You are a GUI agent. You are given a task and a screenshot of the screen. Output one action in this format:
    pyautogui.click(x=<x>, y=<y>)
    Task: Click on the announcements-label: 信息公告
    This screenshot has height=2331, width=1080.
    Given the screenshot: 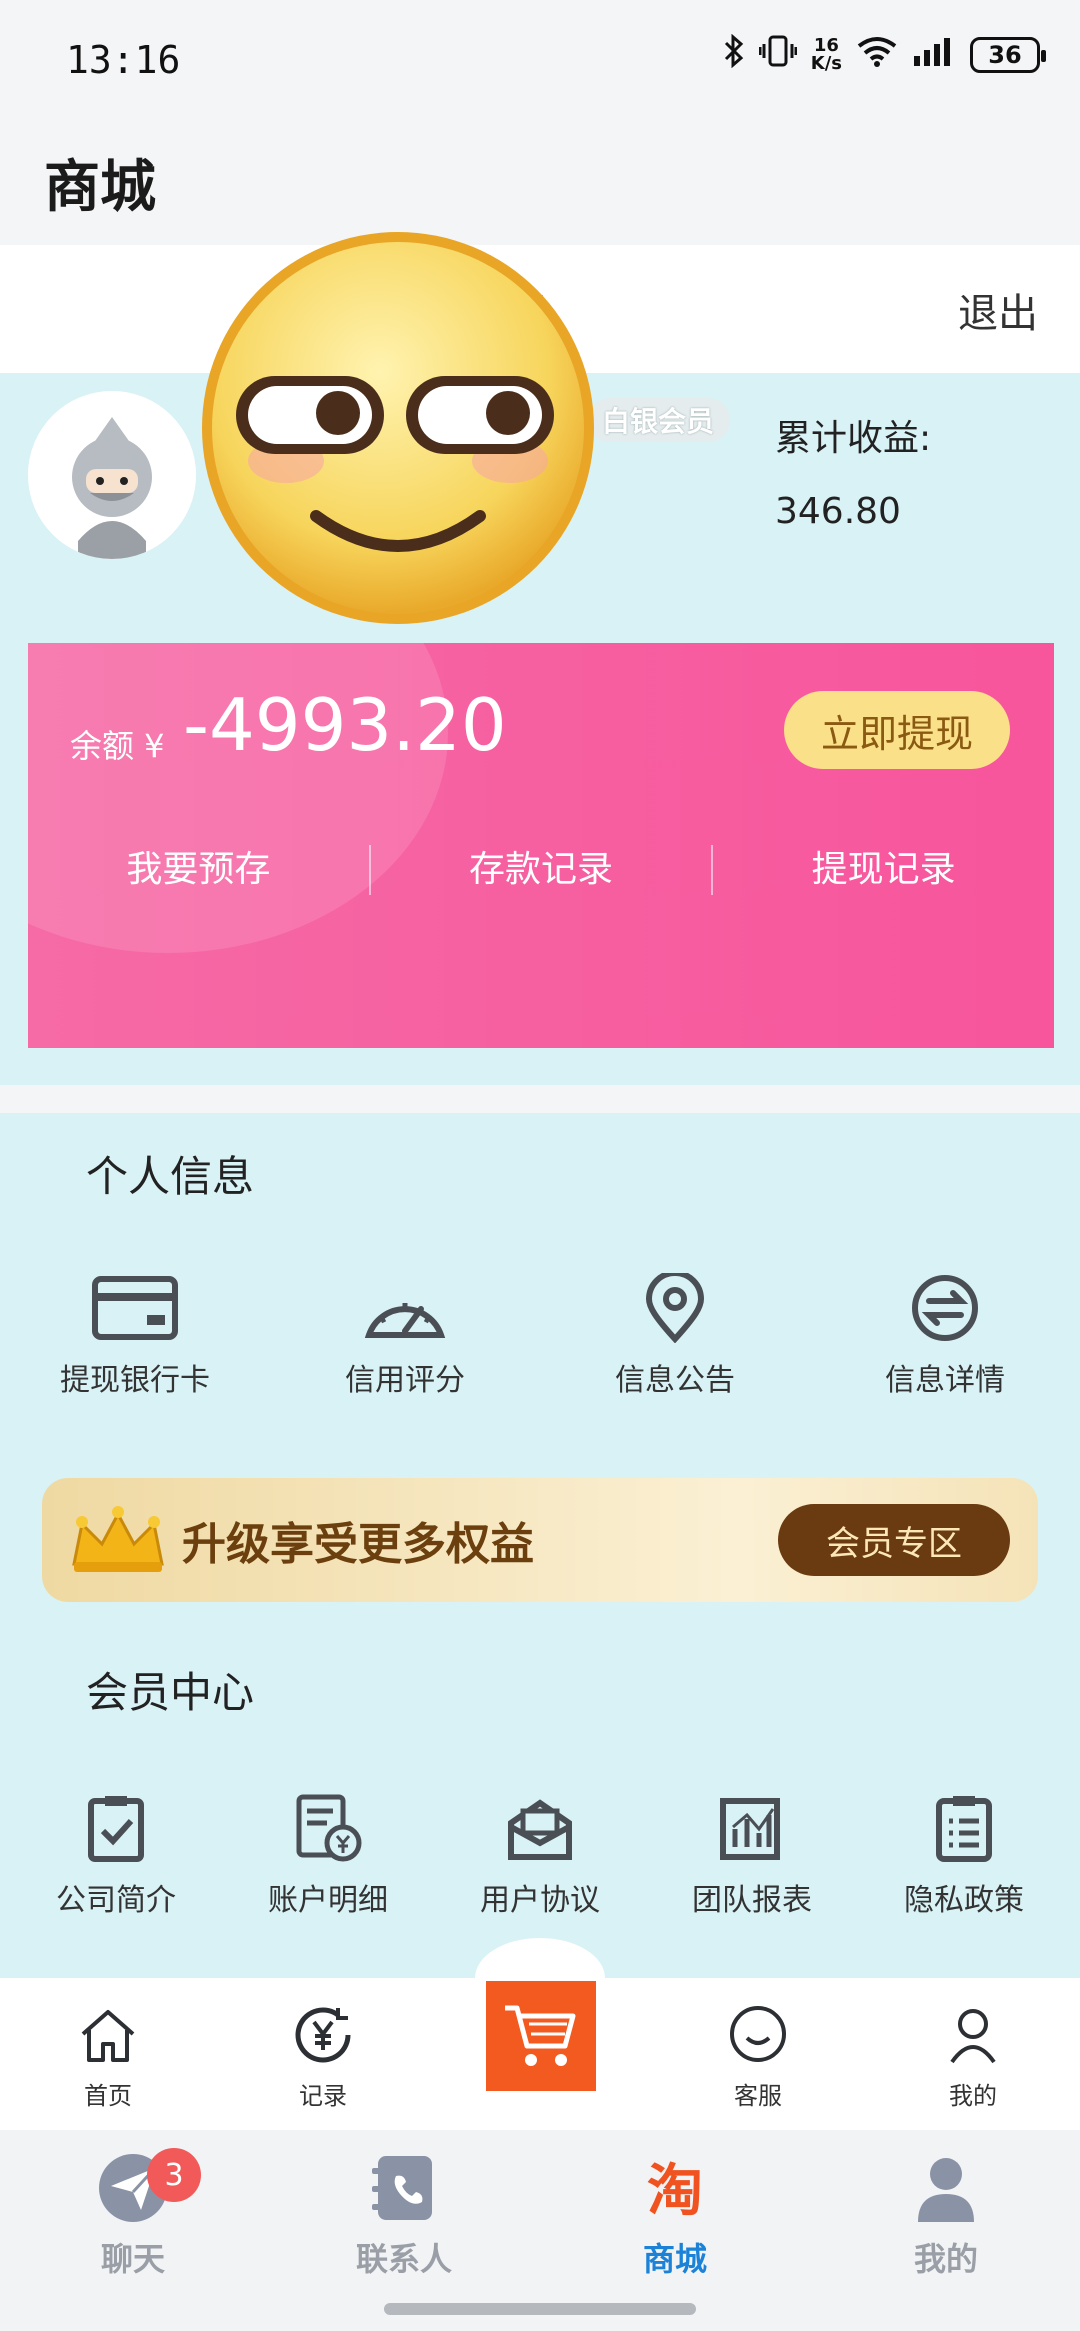 What is the action you would take?
    pyautogui.click(x=675, y=1380)
    